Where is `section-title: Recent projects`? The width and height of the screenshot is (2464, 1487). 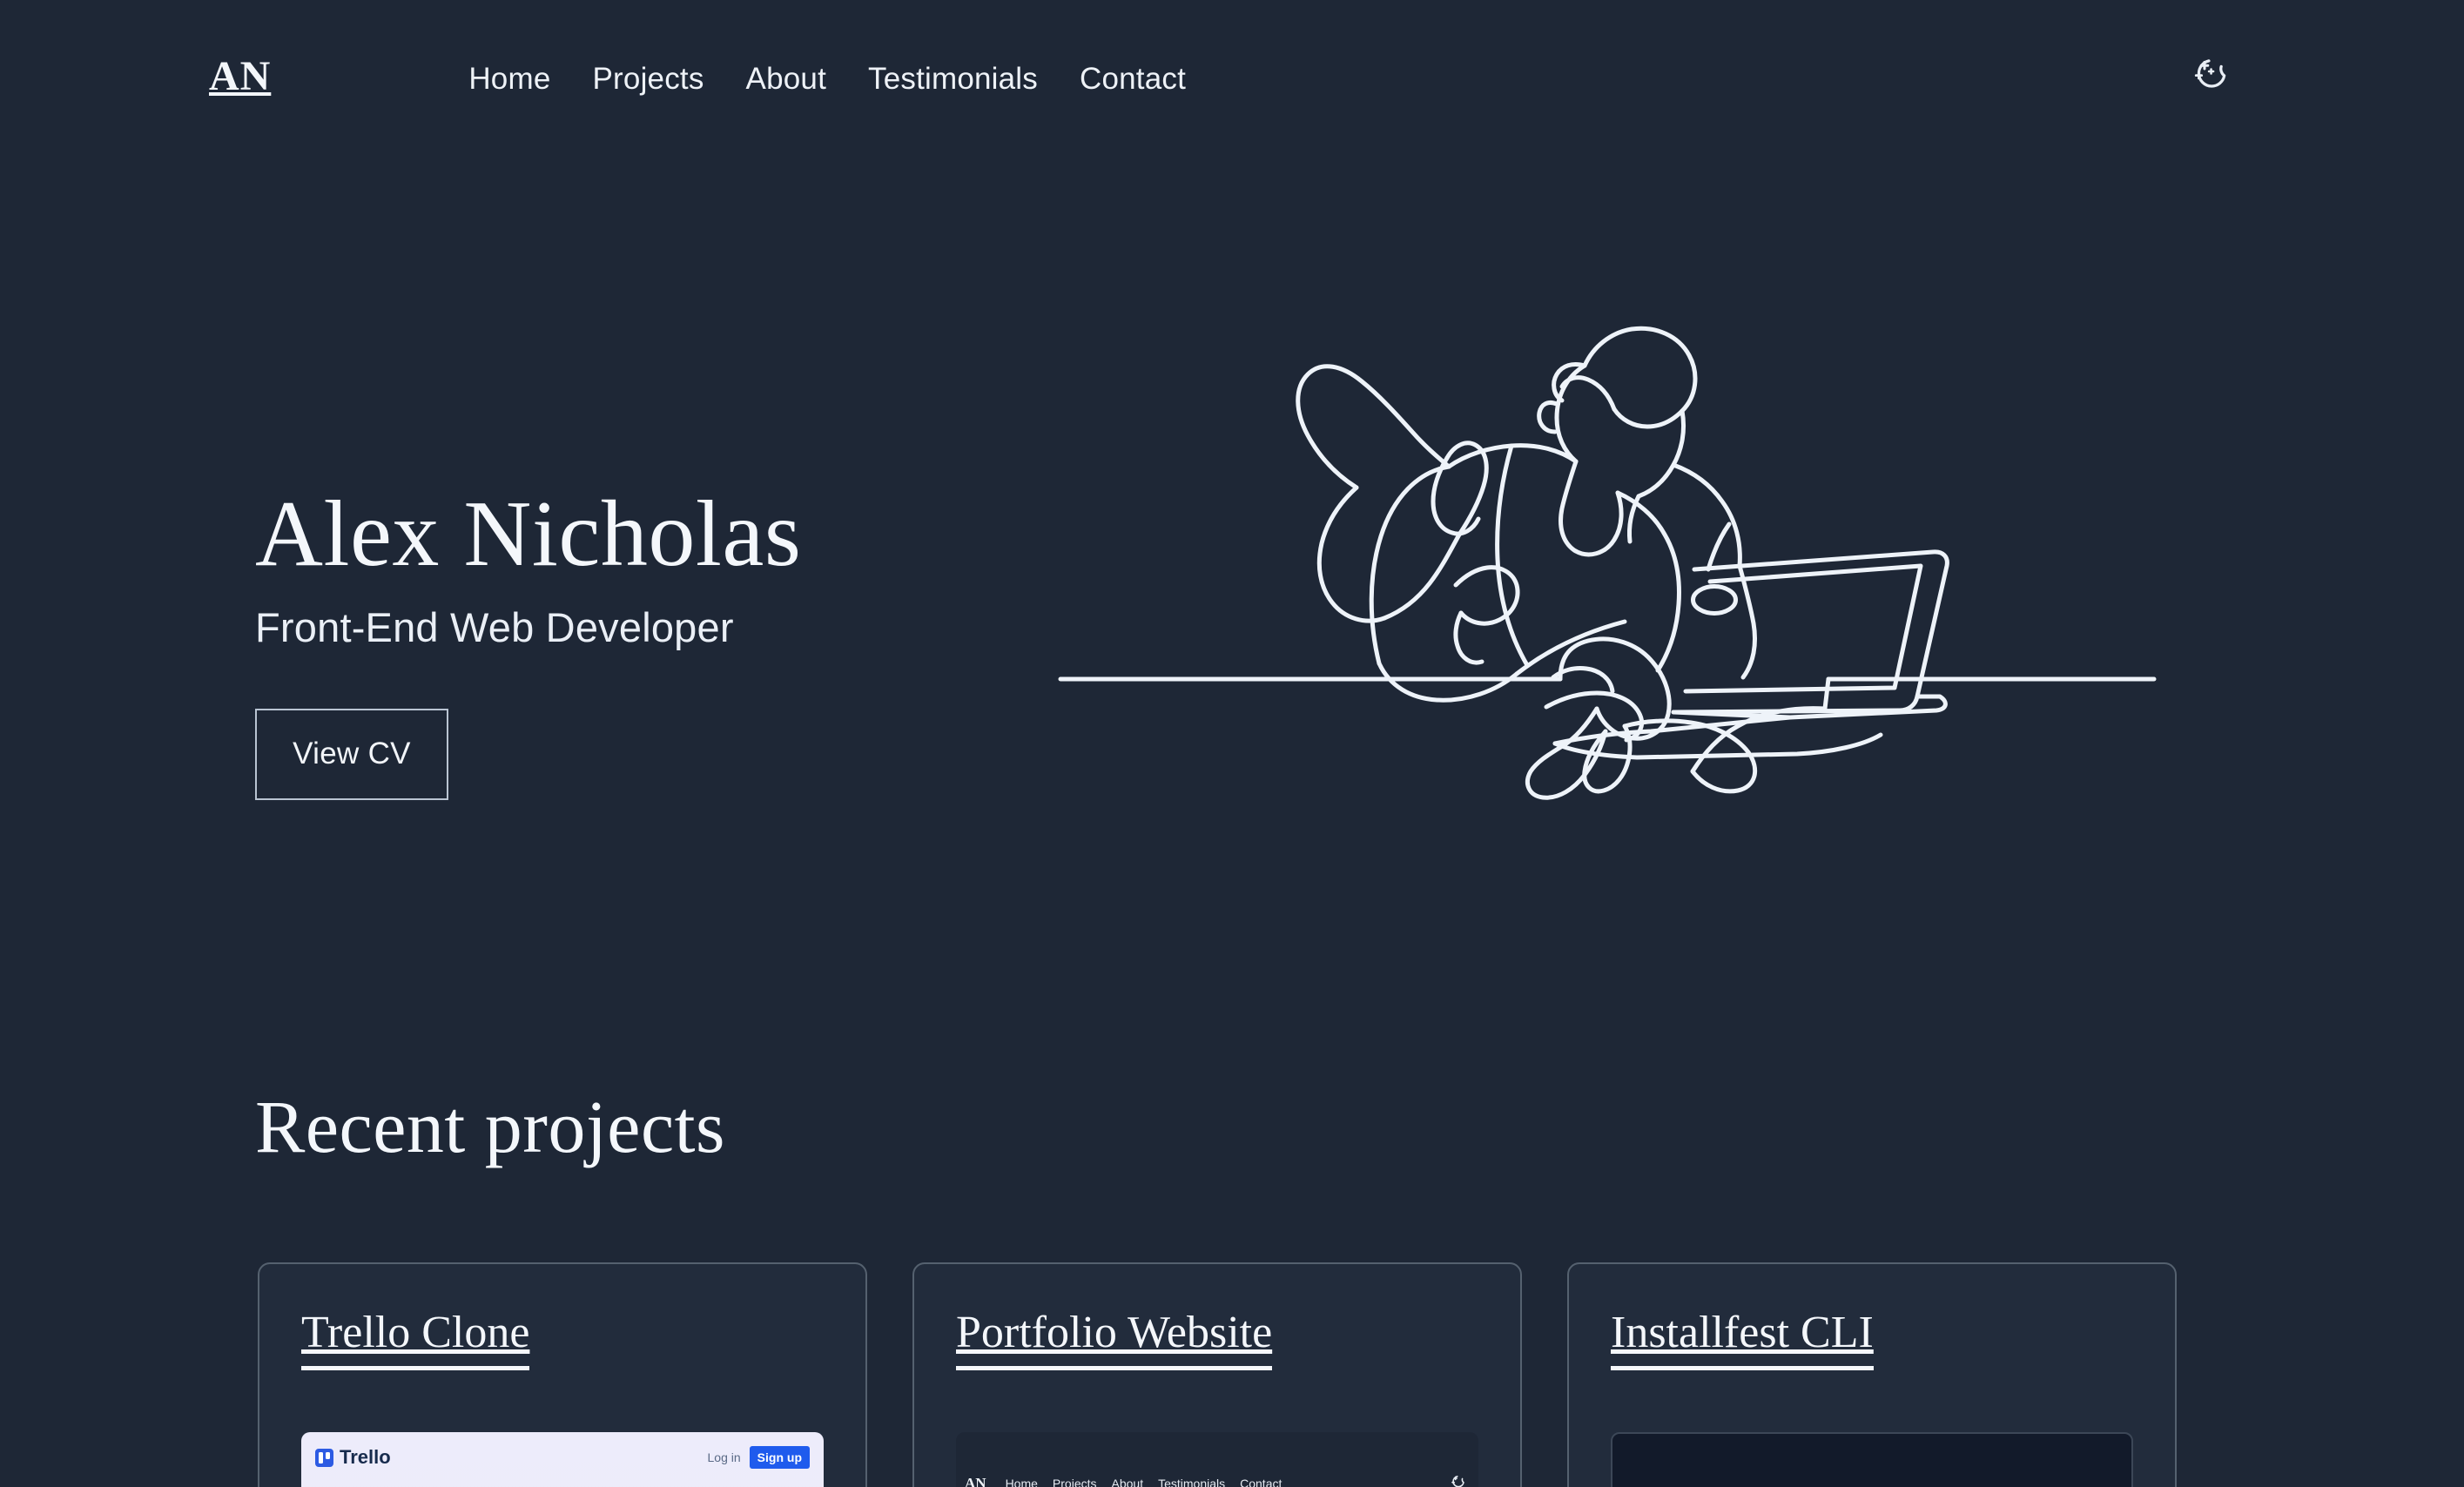 section-title: Recent projects is located at coordinates (490, 1126).